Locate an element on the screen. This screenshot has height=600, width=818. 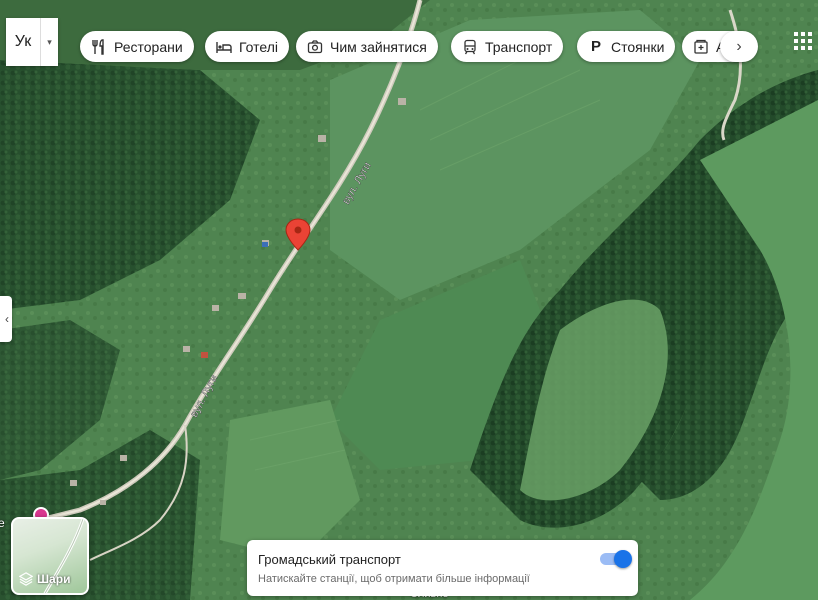
scroll-chips-right-button: › is located at coordinates (739, 46).